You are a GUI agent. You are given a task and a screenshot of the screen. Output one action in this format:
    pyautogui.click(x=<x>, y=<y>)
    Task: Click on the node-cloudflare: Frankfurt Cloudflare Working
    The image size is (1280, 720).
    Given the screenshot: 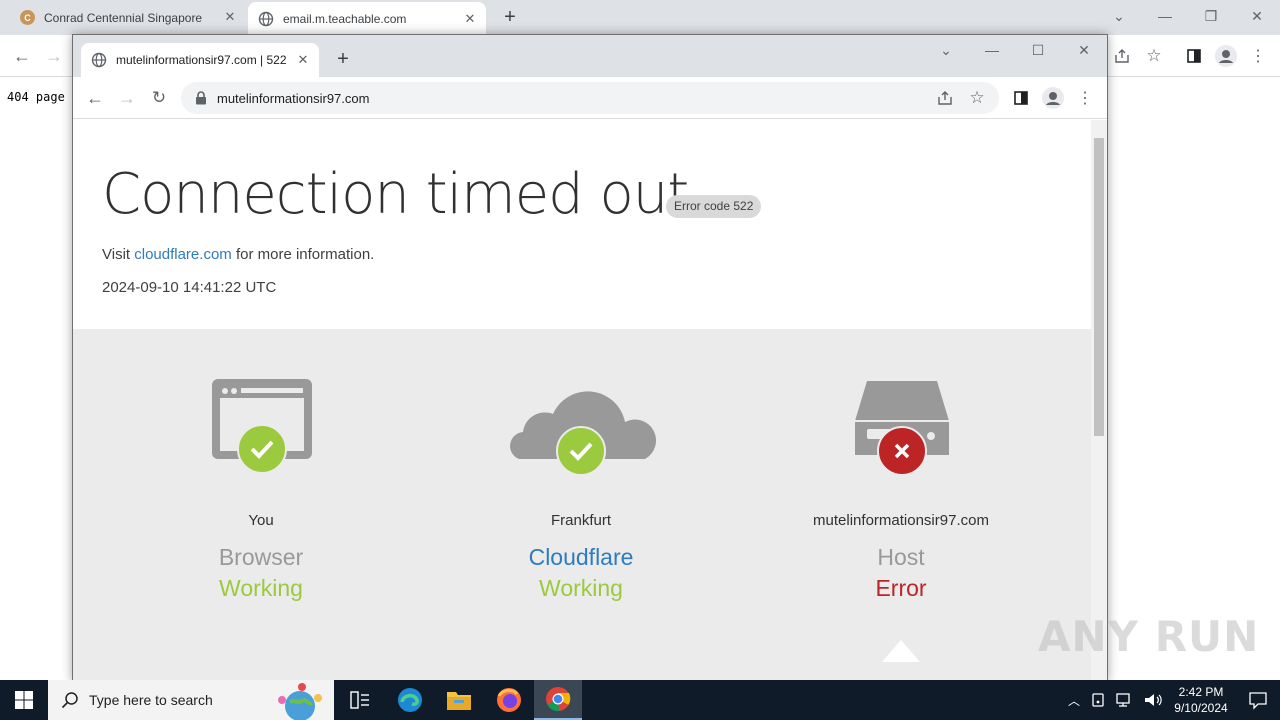 What is the action you would take?
    pyautogui.click(x=581, y=505)
    